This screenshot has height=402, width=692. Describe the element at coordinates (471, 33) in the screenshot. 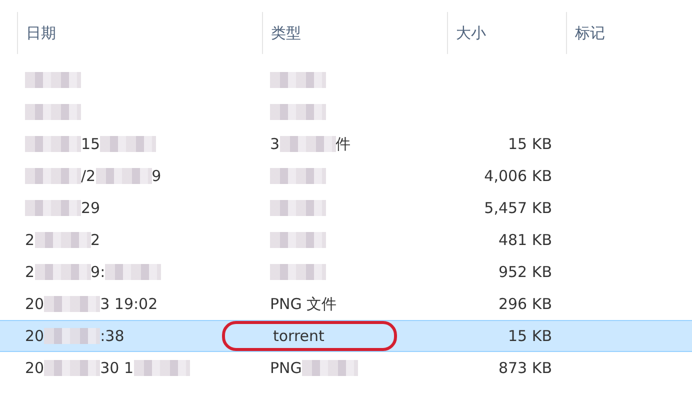

I see `column-header: 大小` at that location.